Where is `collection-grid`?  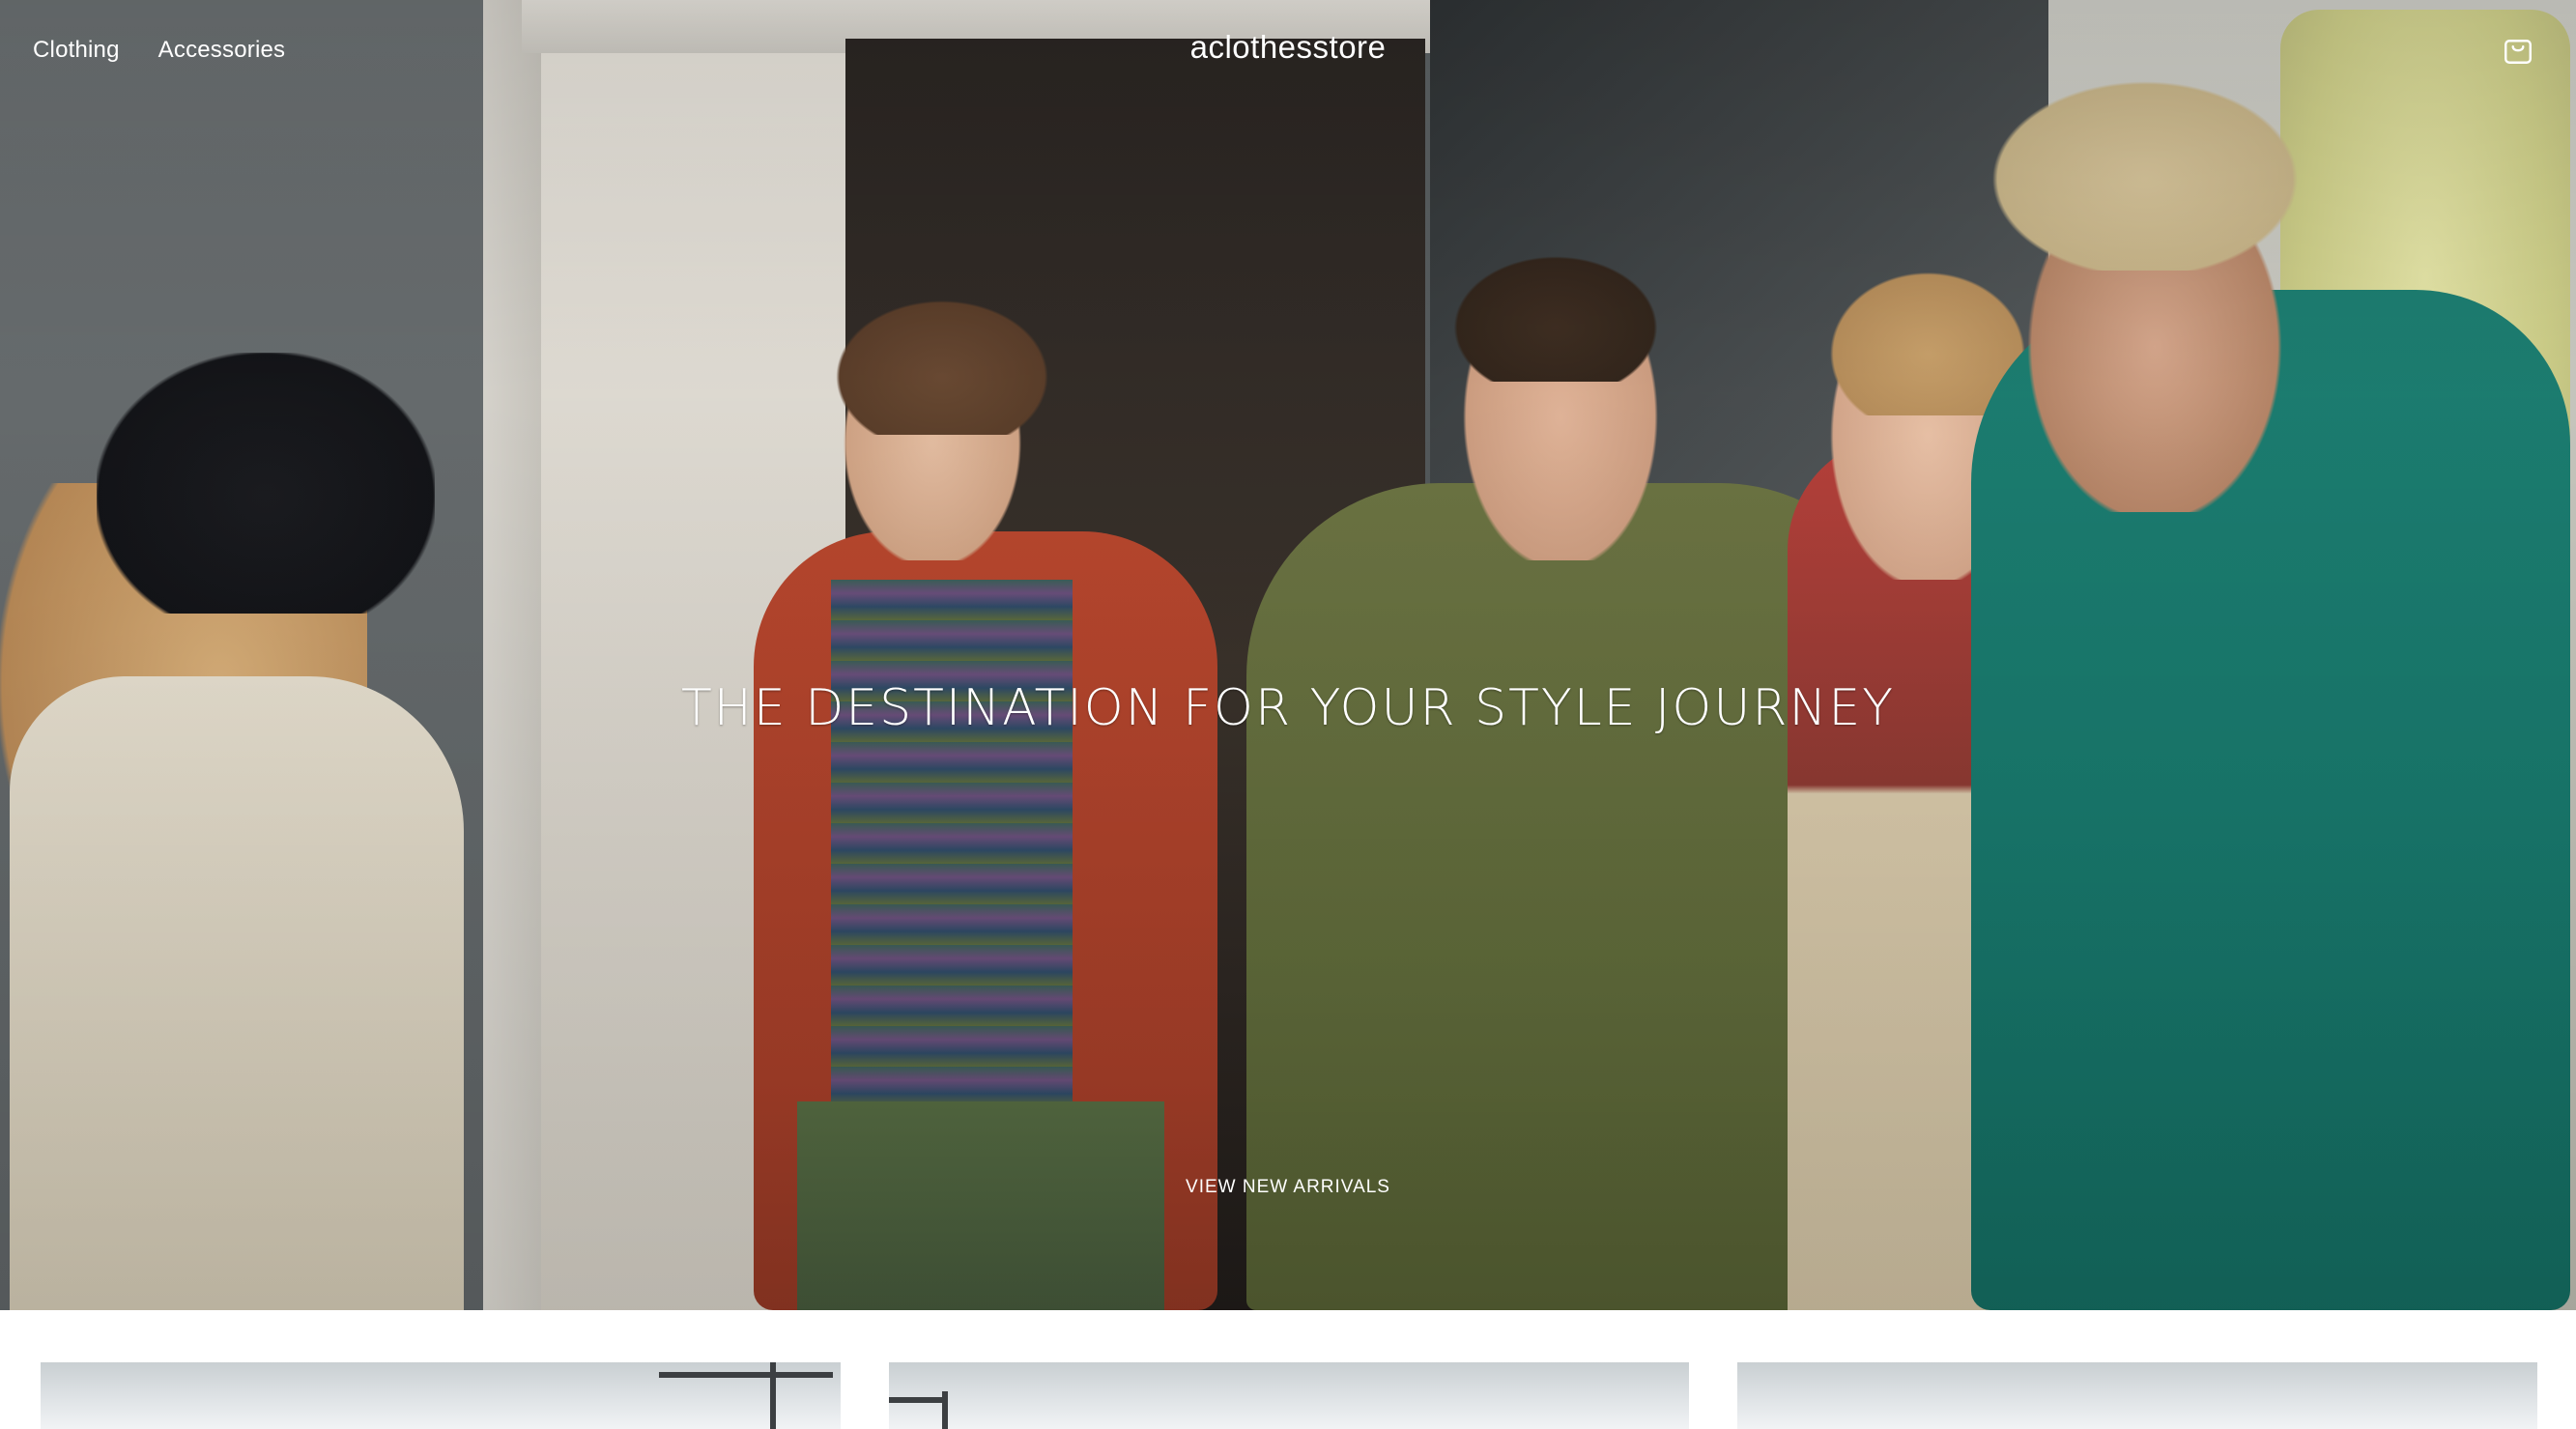 collection-grid is located at coordinates (1289, 1395).